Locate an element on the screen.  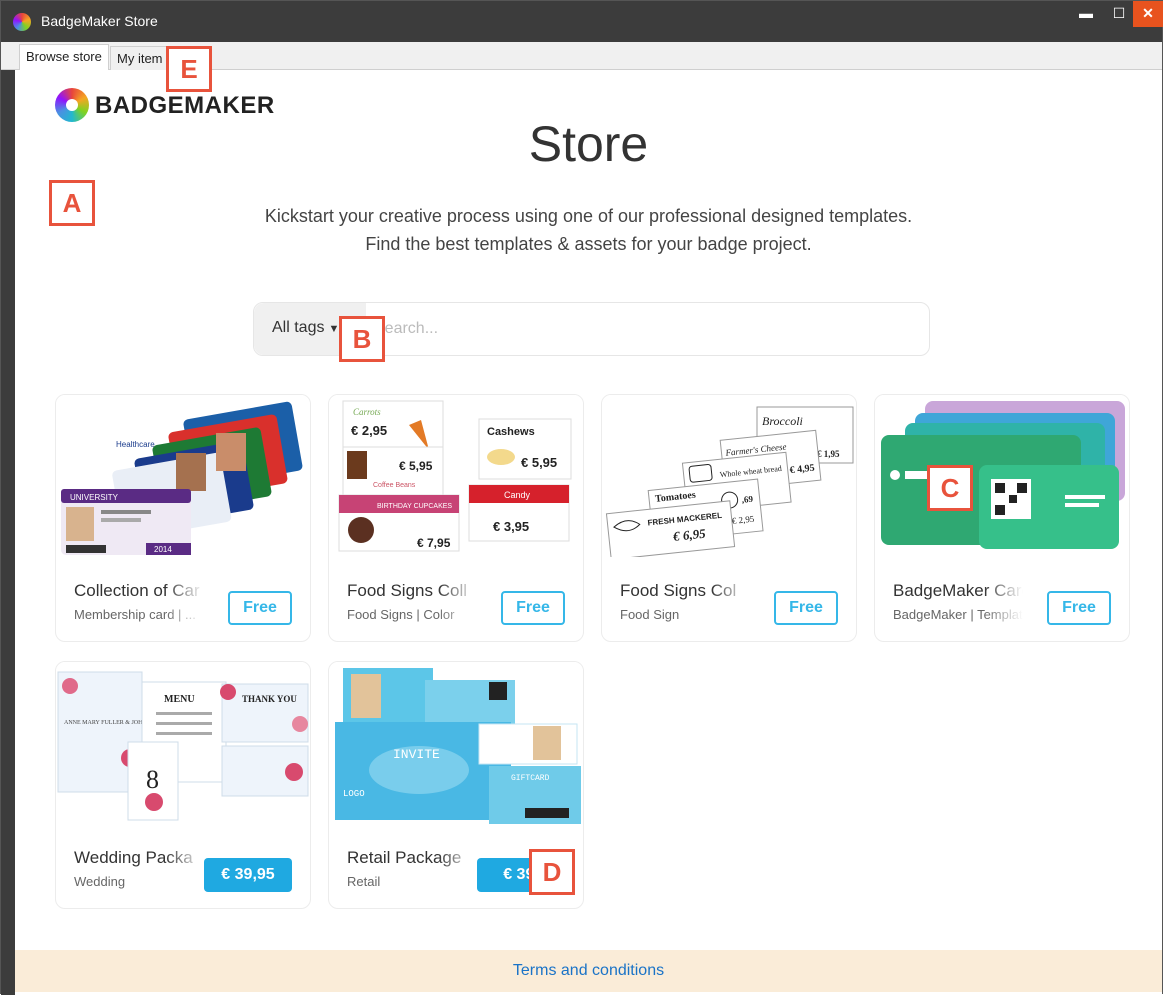
product-name: Collection of Car is located at coordinates (137, 590).